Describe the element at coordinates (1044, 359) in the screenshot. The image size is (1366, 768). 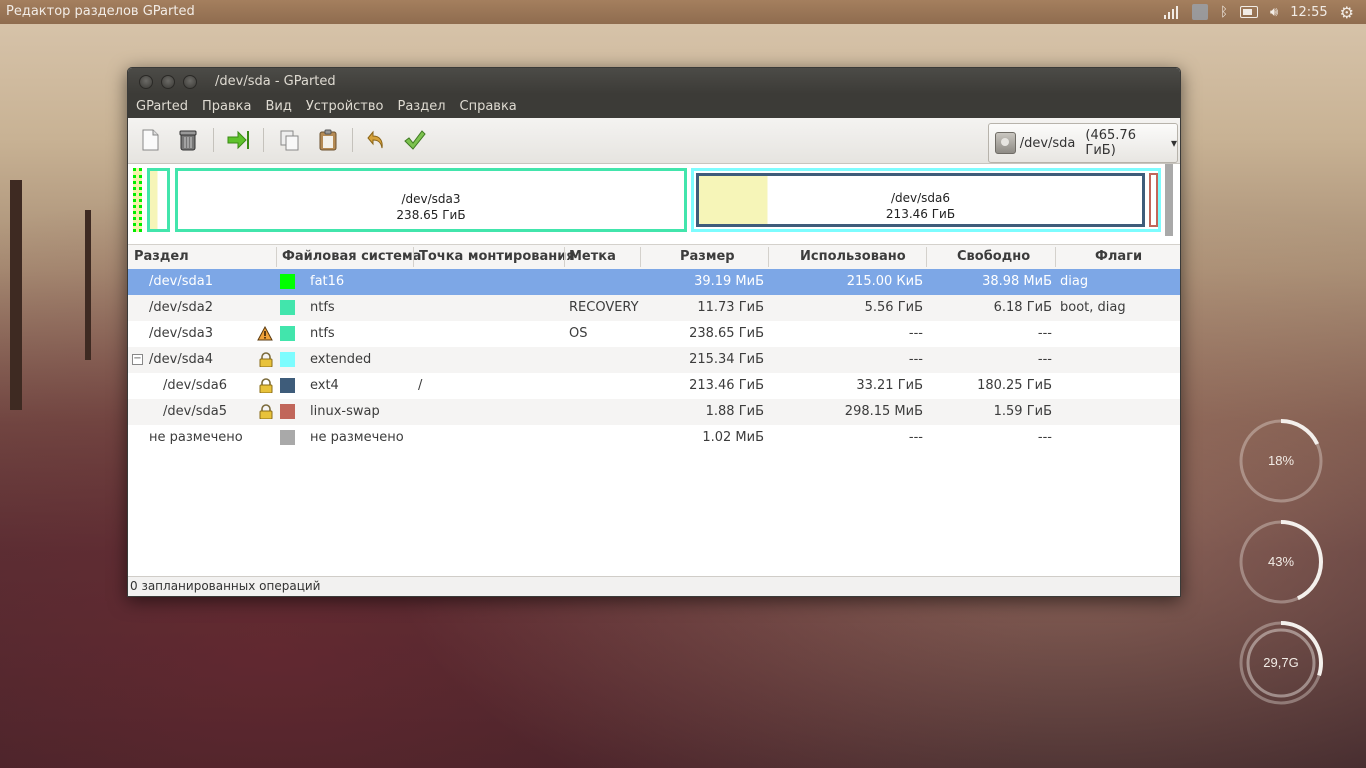
I see `cell-free: ---` at that location.